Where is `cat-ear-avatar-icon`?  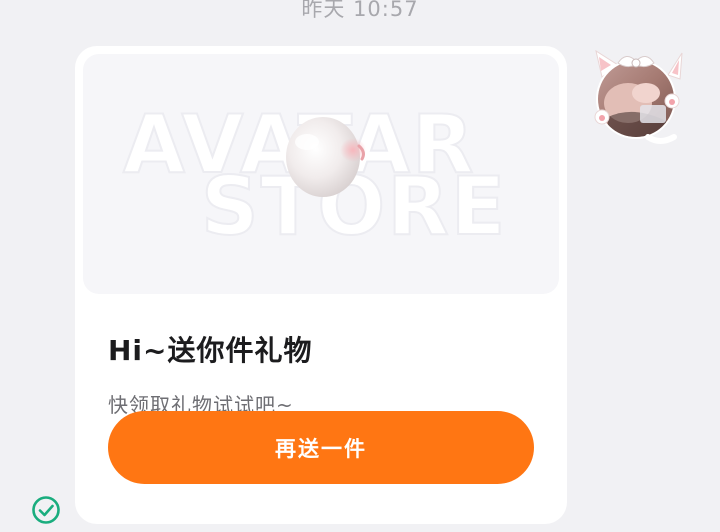 cat-ear-avatar-icon is located at coordinates (638, 96).